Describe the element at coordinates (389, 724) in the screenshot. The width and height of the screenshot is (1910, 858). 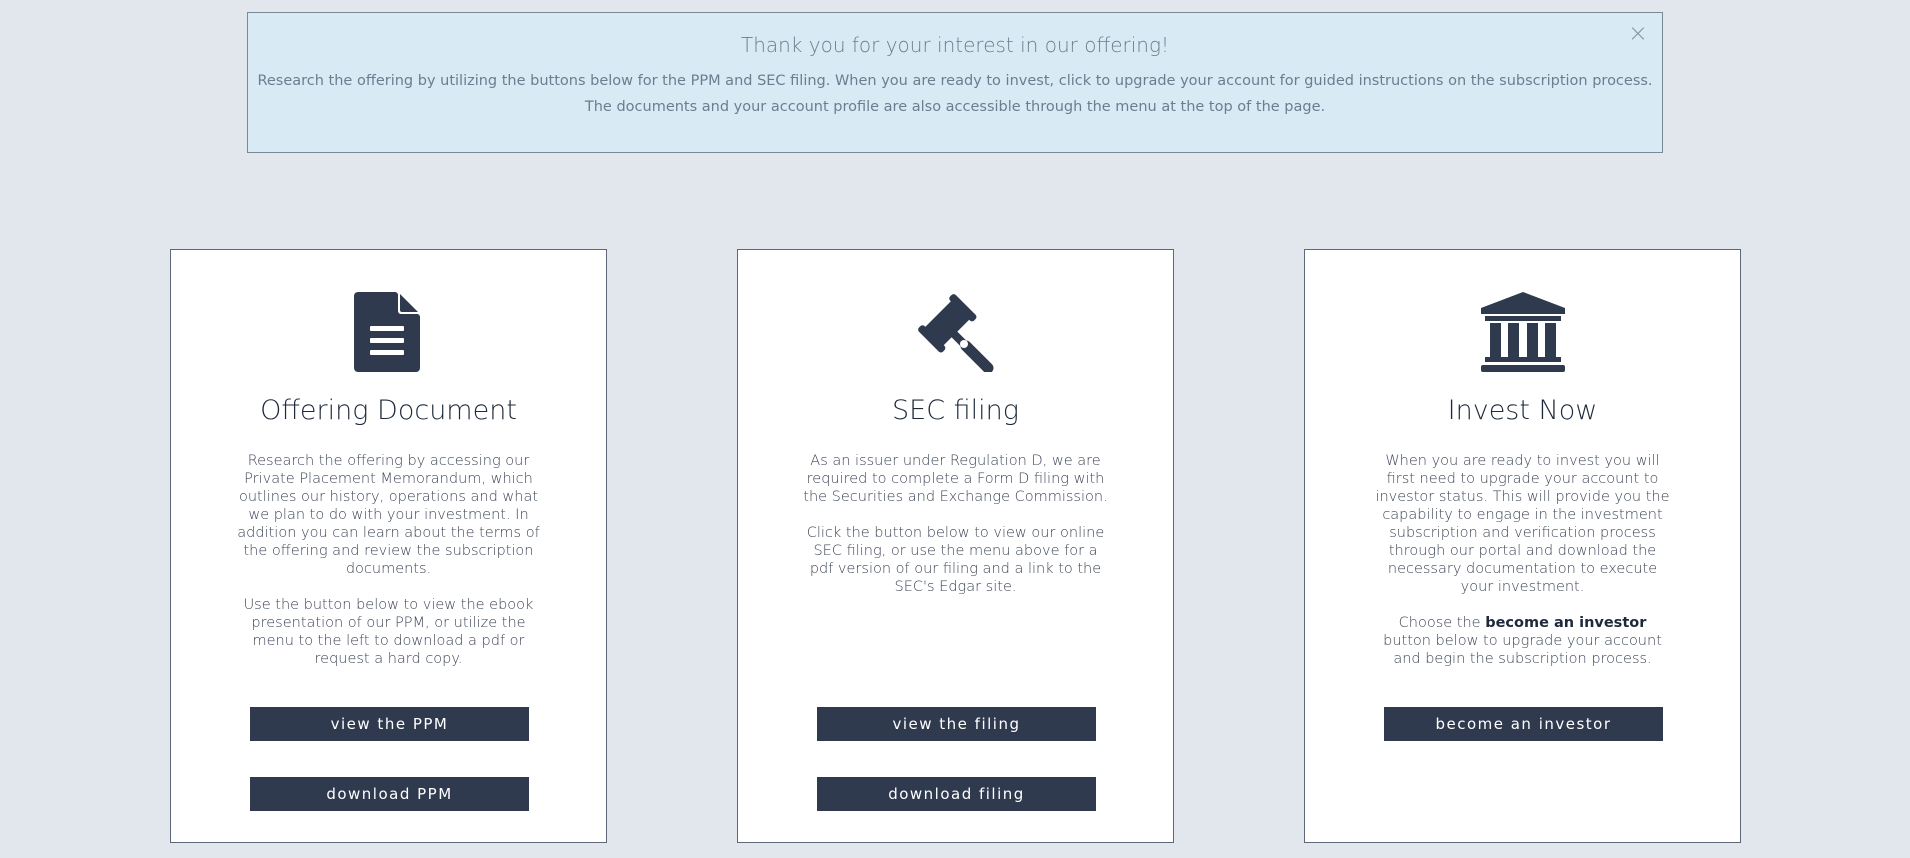
I see `view-ppm-button: view the PPM` at that location.